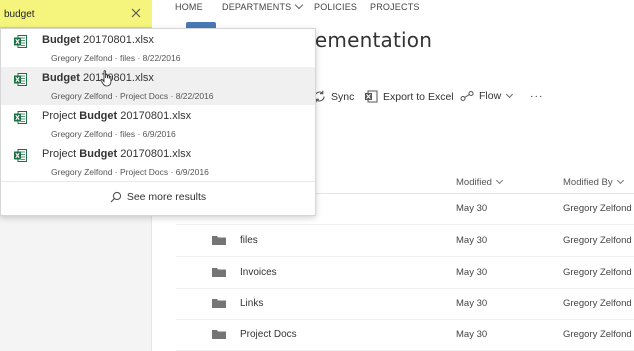  What do you see at coordinates (115, 197) in the screenshot?
I see `search-icon` at bounding box center [115, 197].